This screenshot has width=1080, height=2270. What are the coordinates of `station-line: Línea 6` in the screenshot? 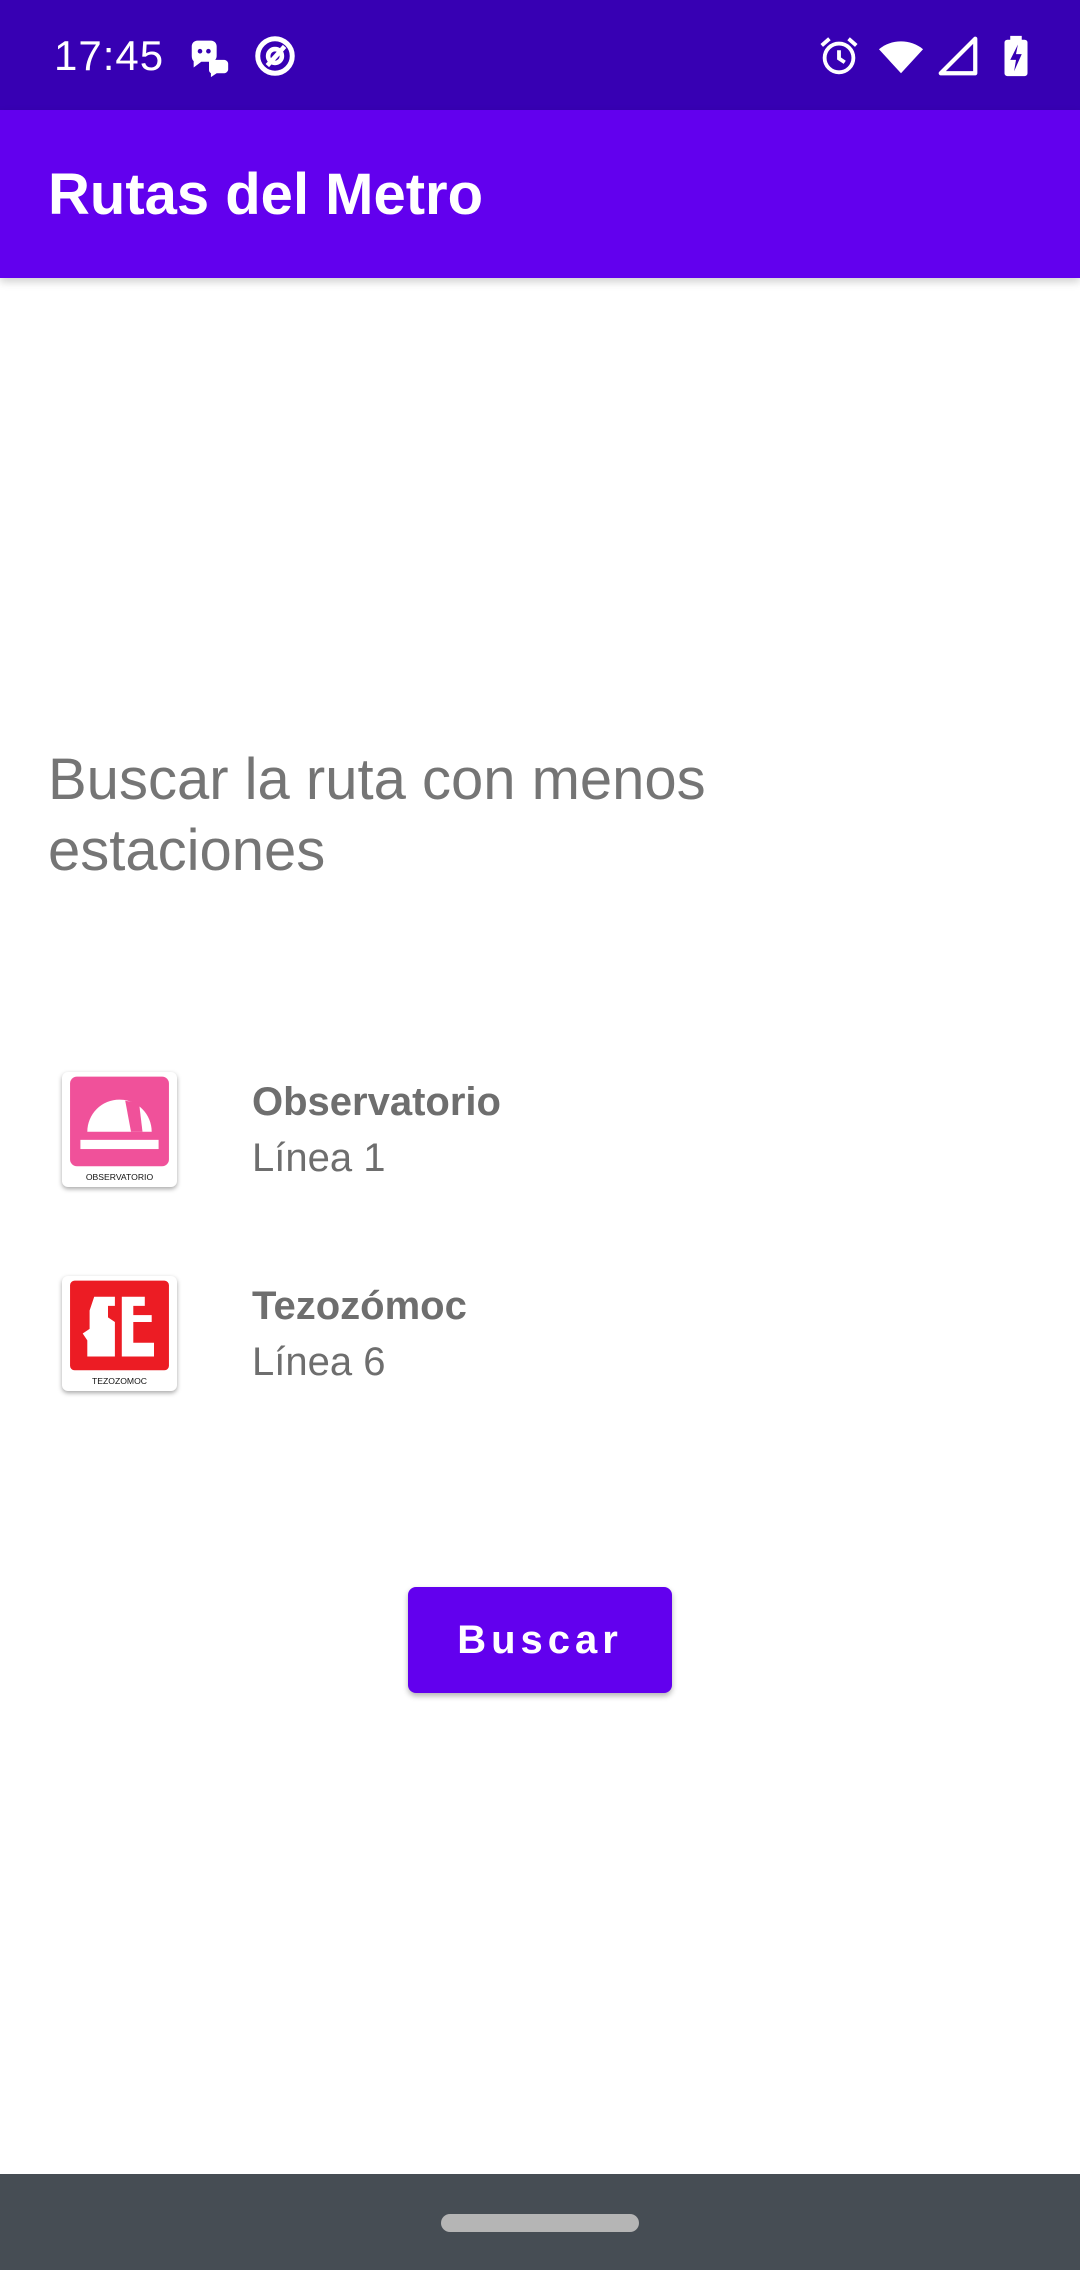 It's located at (319, 1362).